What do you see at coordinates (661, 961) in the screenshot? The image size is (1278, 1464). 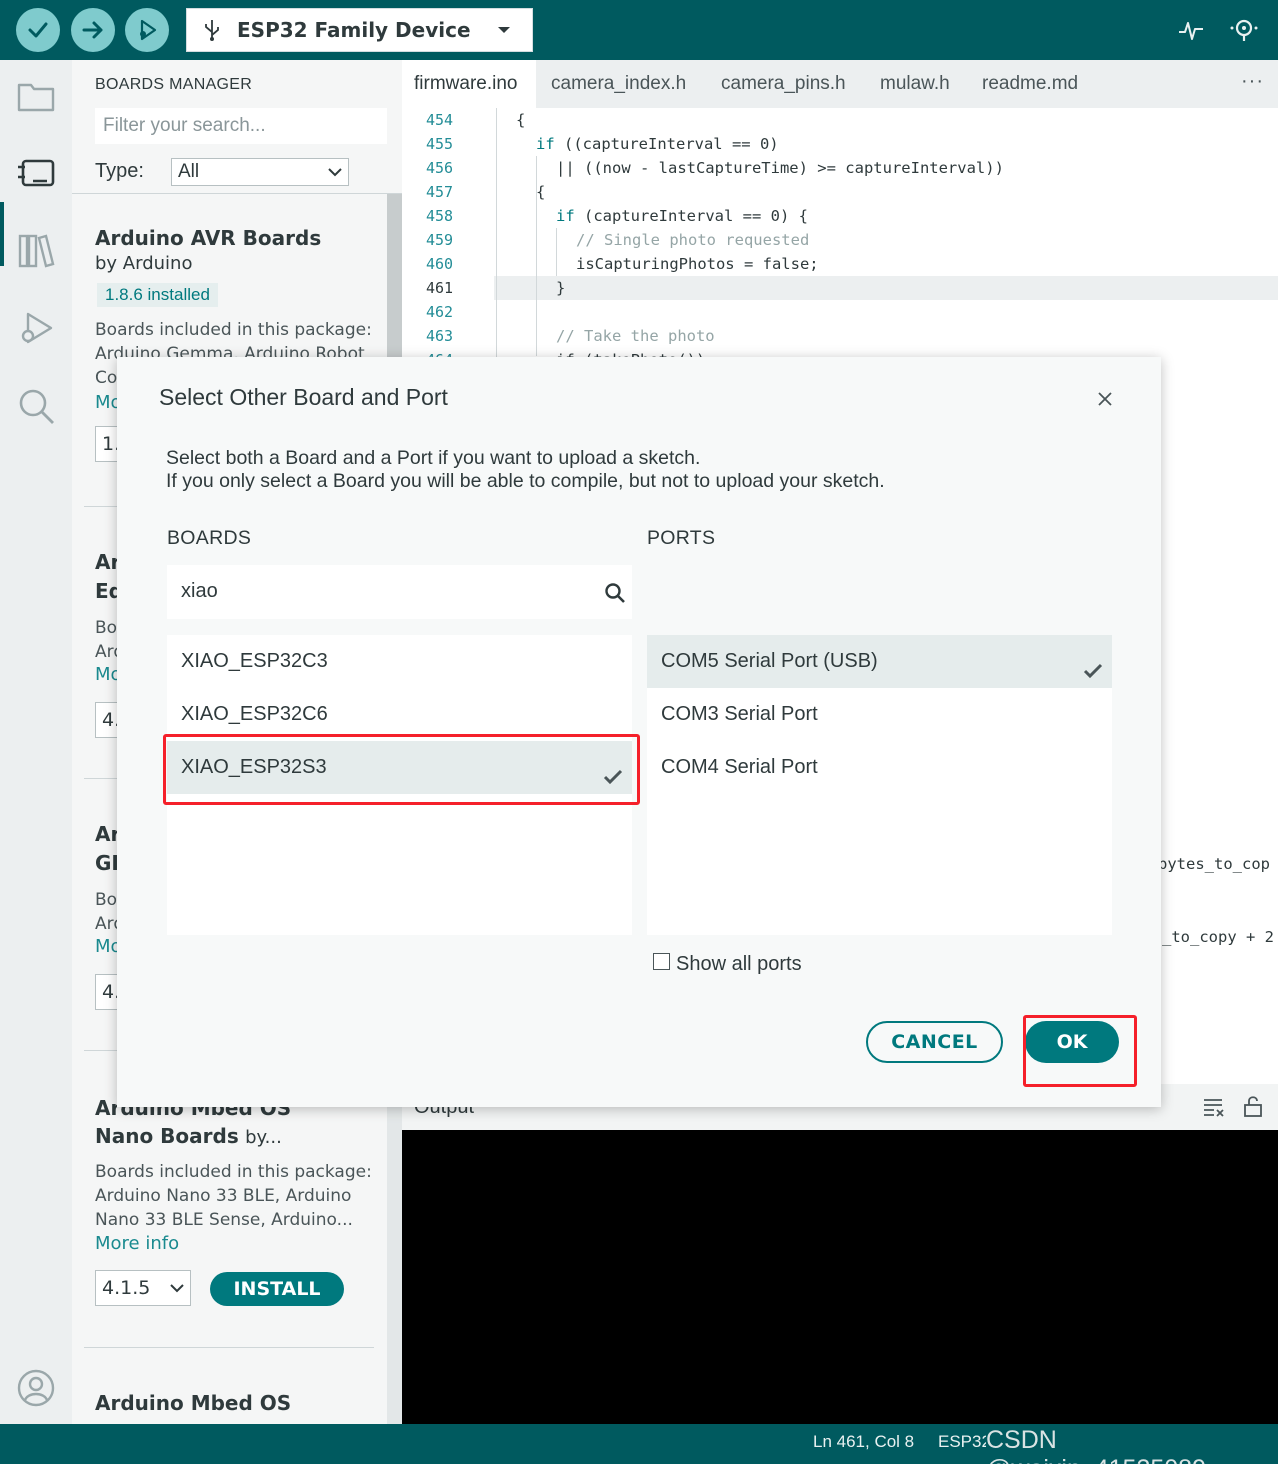 I see `checkbox-box` at bounding box center [661, 961].